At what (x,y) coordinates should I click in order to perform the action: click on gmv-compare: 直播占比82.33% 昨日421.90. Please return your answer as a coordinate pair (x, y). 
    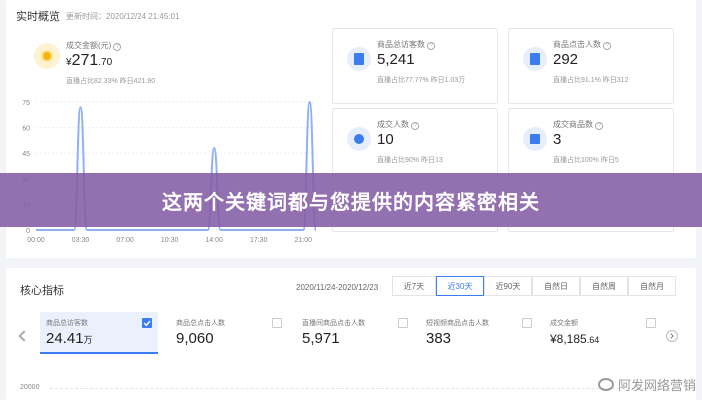
    Looking at the image, I should click on (111, 81).